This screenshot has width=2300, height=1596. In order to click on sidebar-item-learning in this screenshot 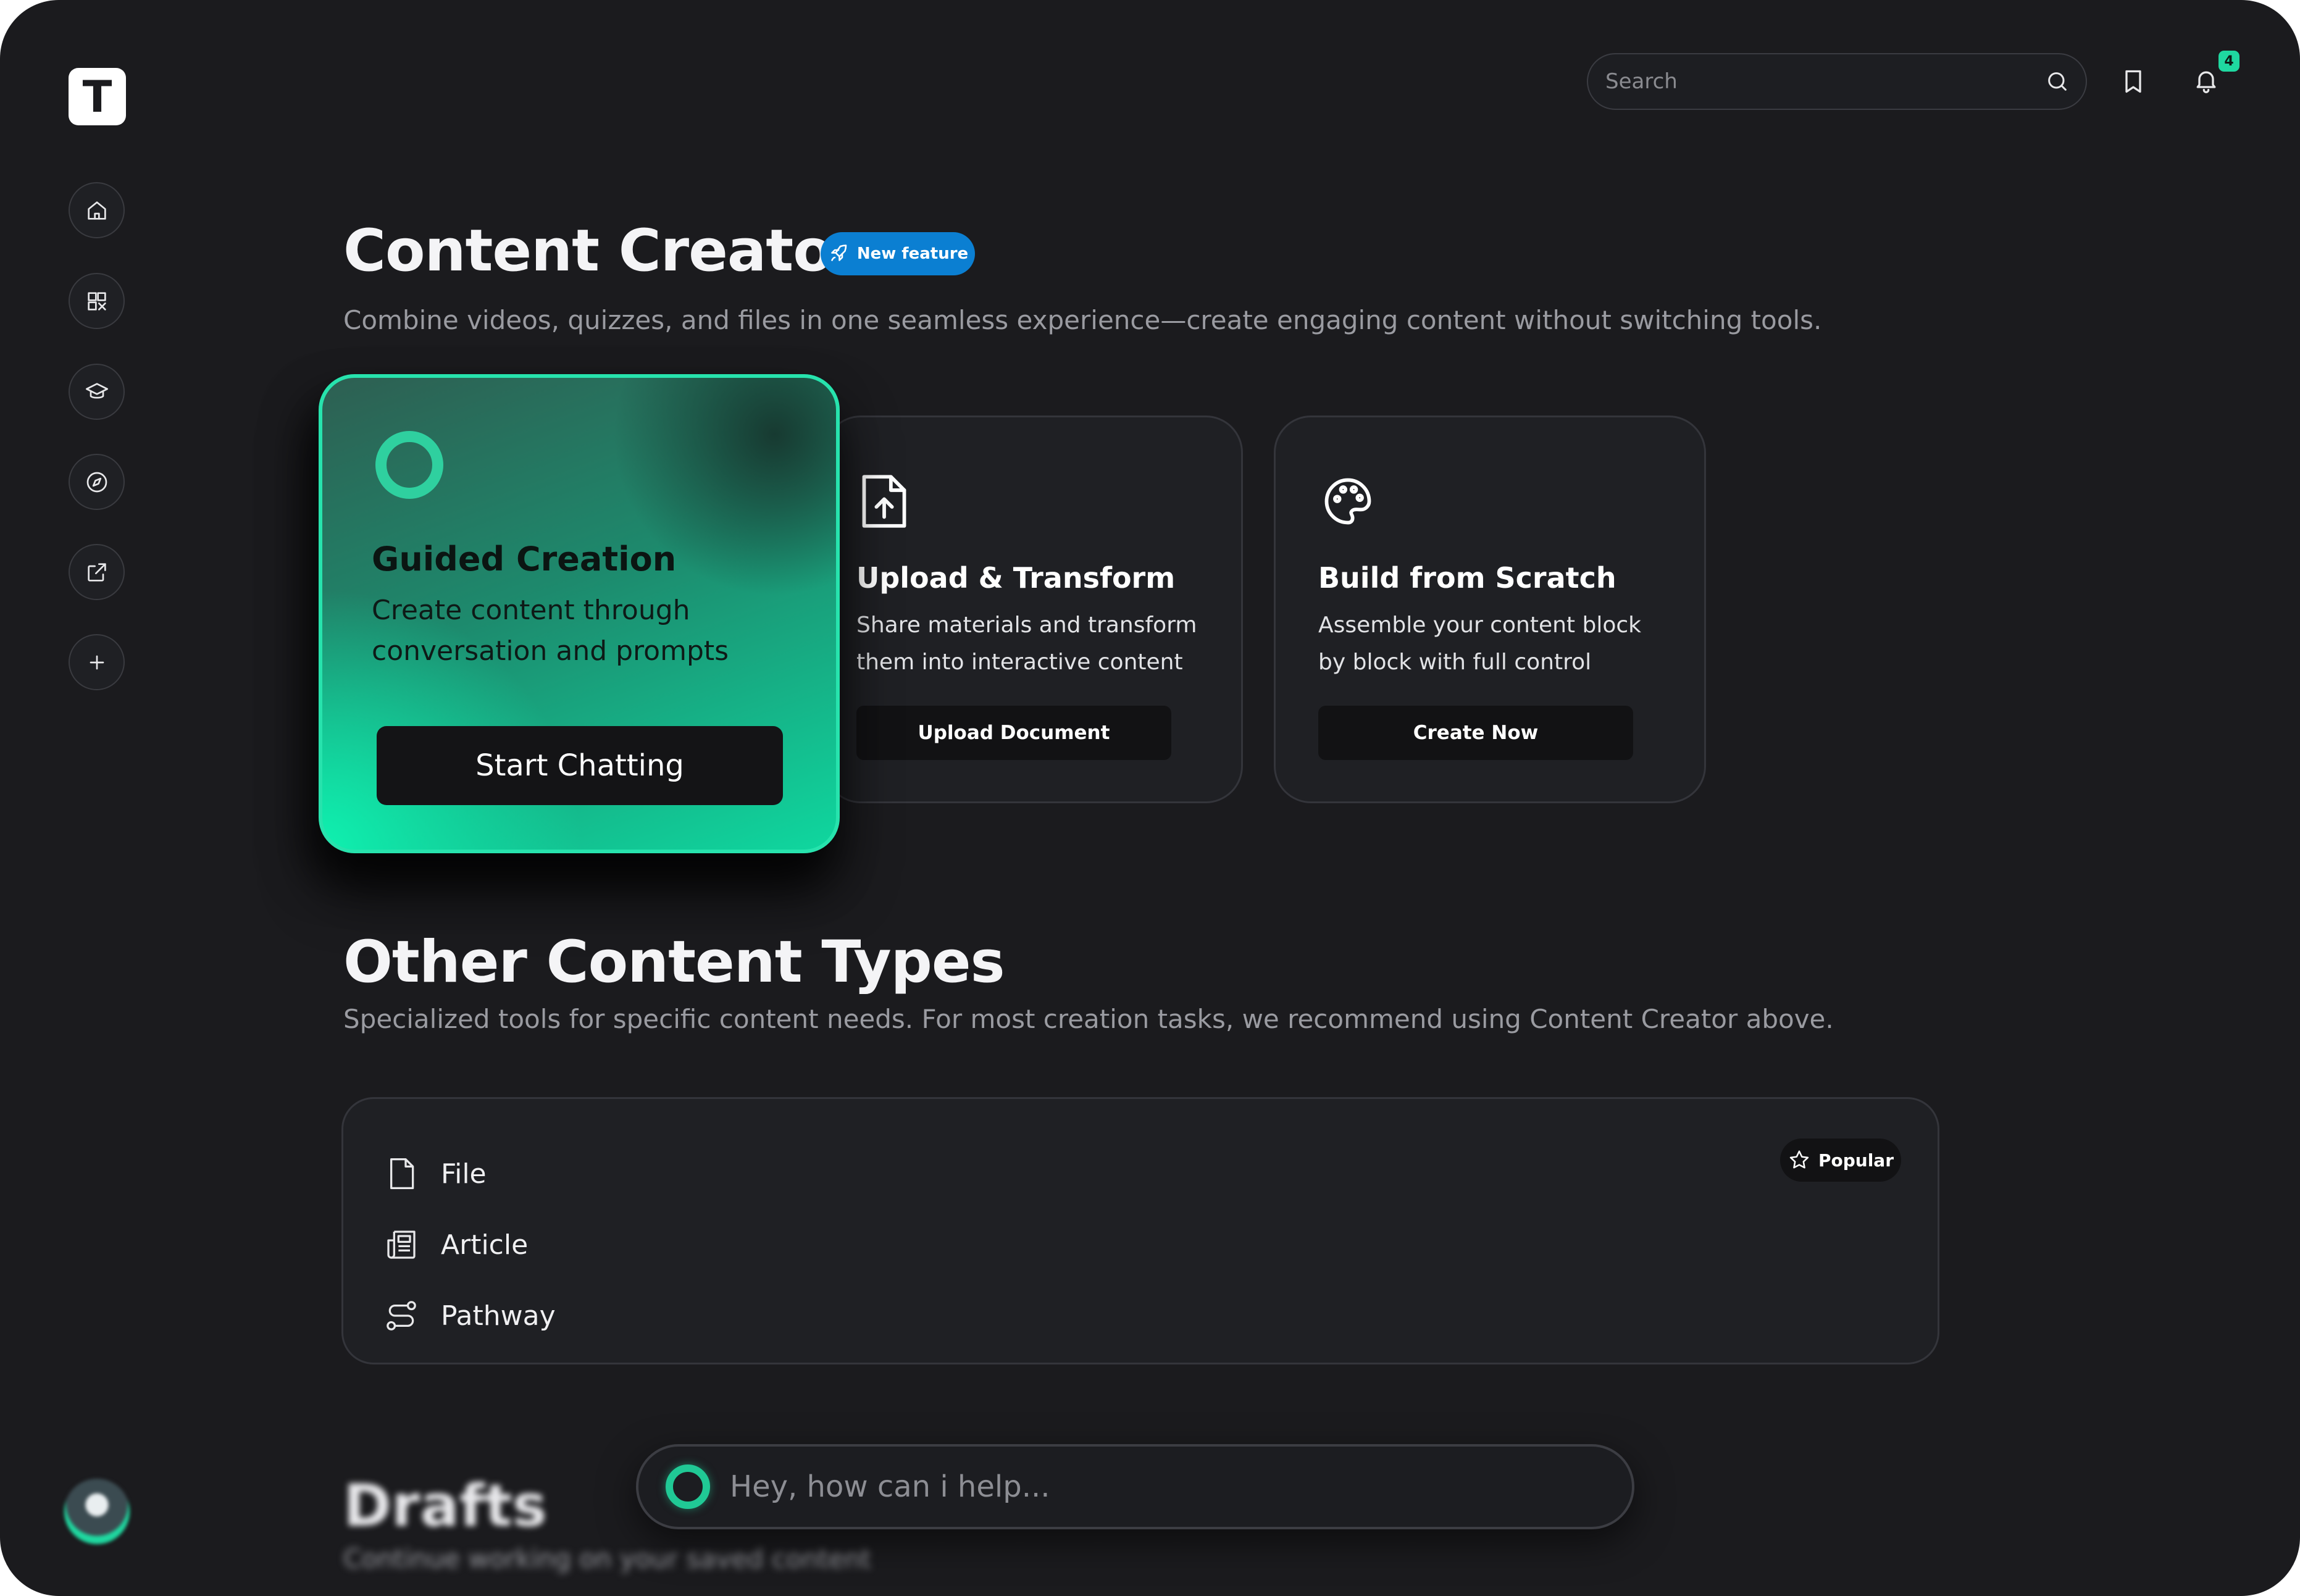, I will do `click(97, 392)`.